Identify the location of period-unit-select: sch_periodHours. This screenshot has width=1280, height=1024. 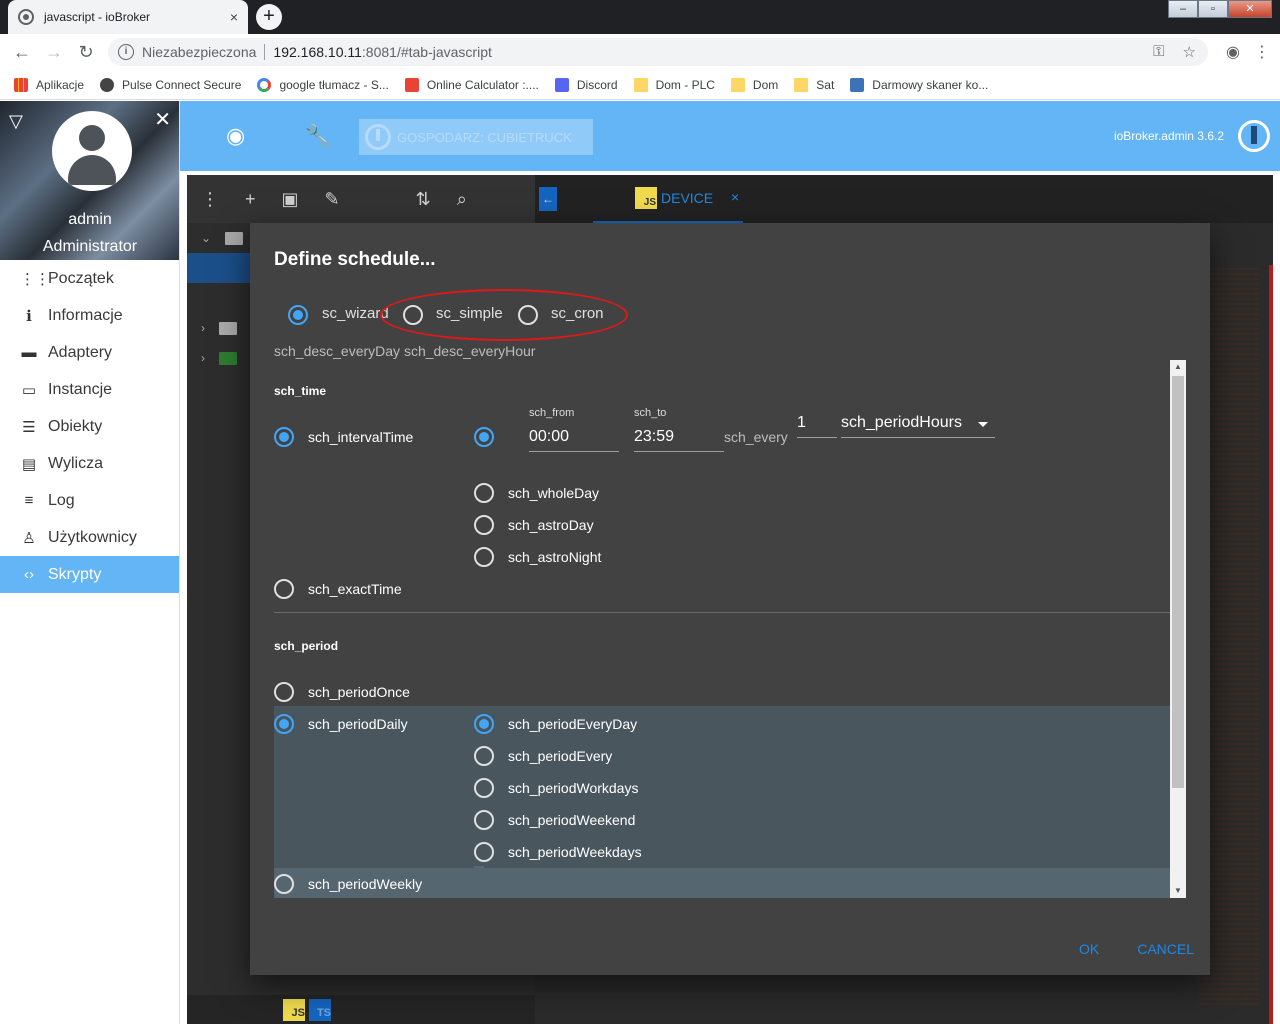
(918, 426).